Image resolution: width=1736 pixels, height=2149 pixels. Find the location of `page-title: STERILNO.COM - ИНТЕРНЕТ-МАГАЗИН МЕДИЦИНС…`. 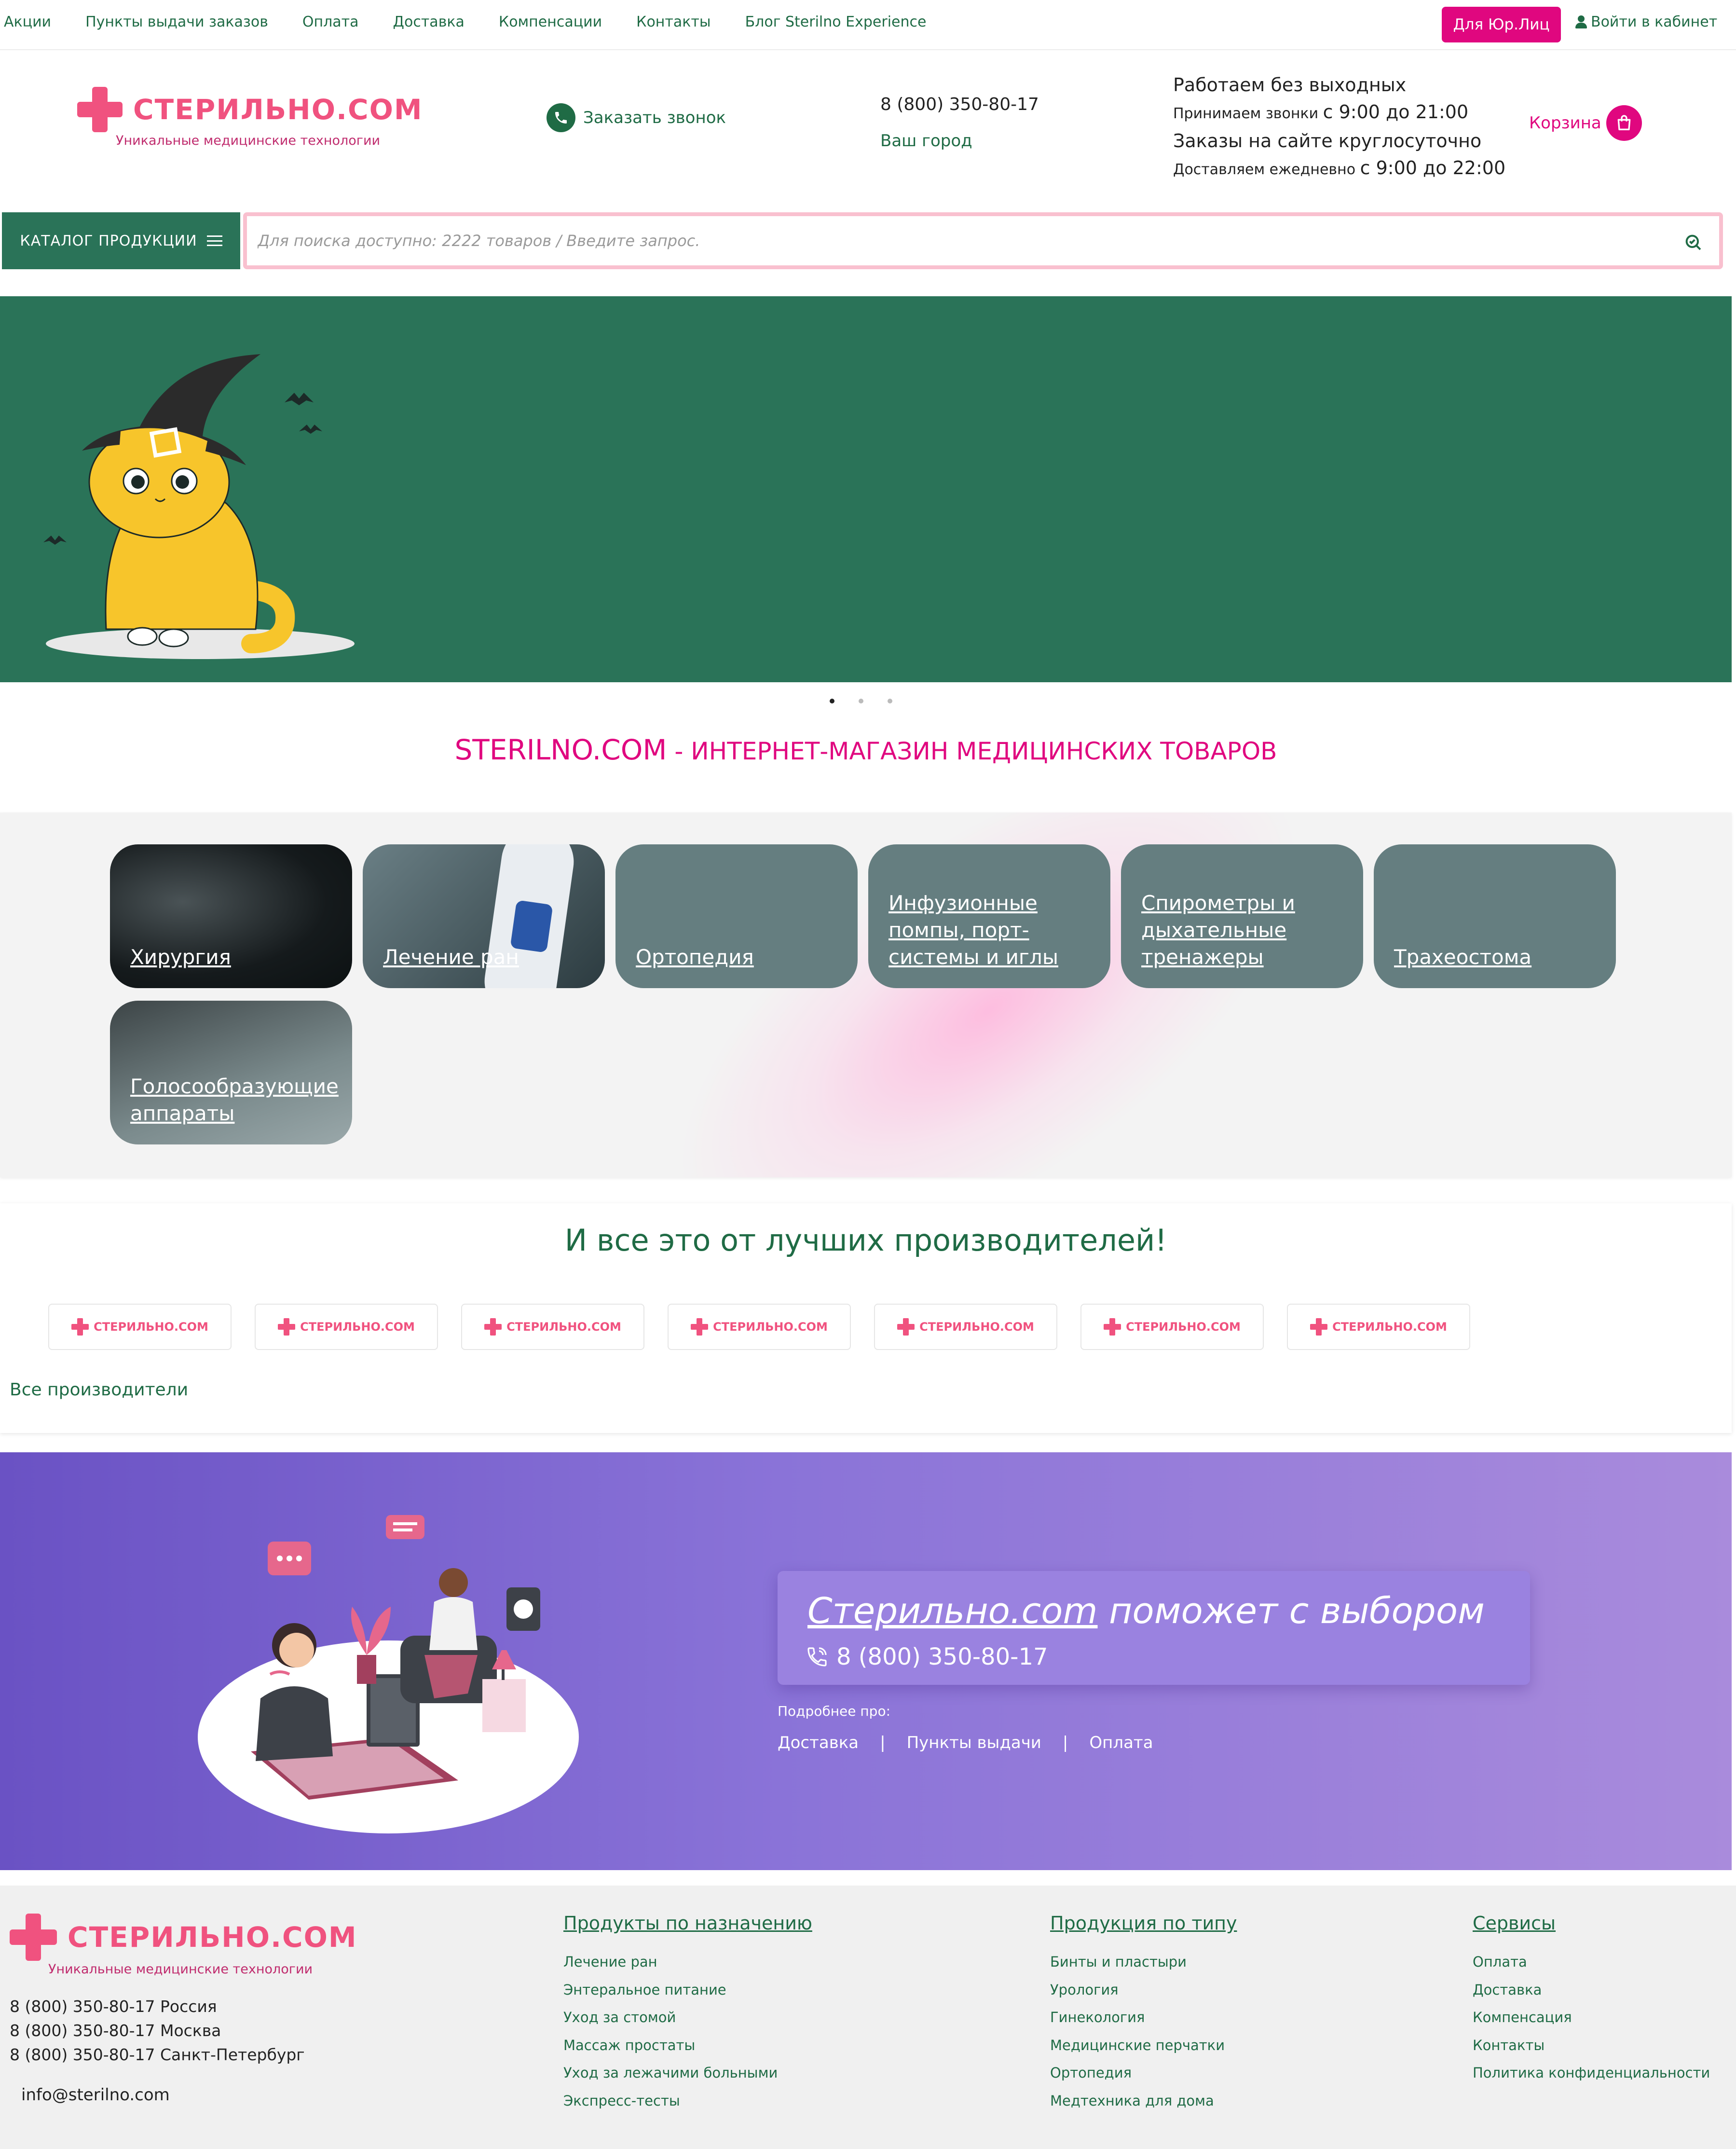

page-title: STERILNO.COM - ИНТЕРНЕТ-МАГАЗИН МЕДИЦИНС… is located at coordinates (866, 749).